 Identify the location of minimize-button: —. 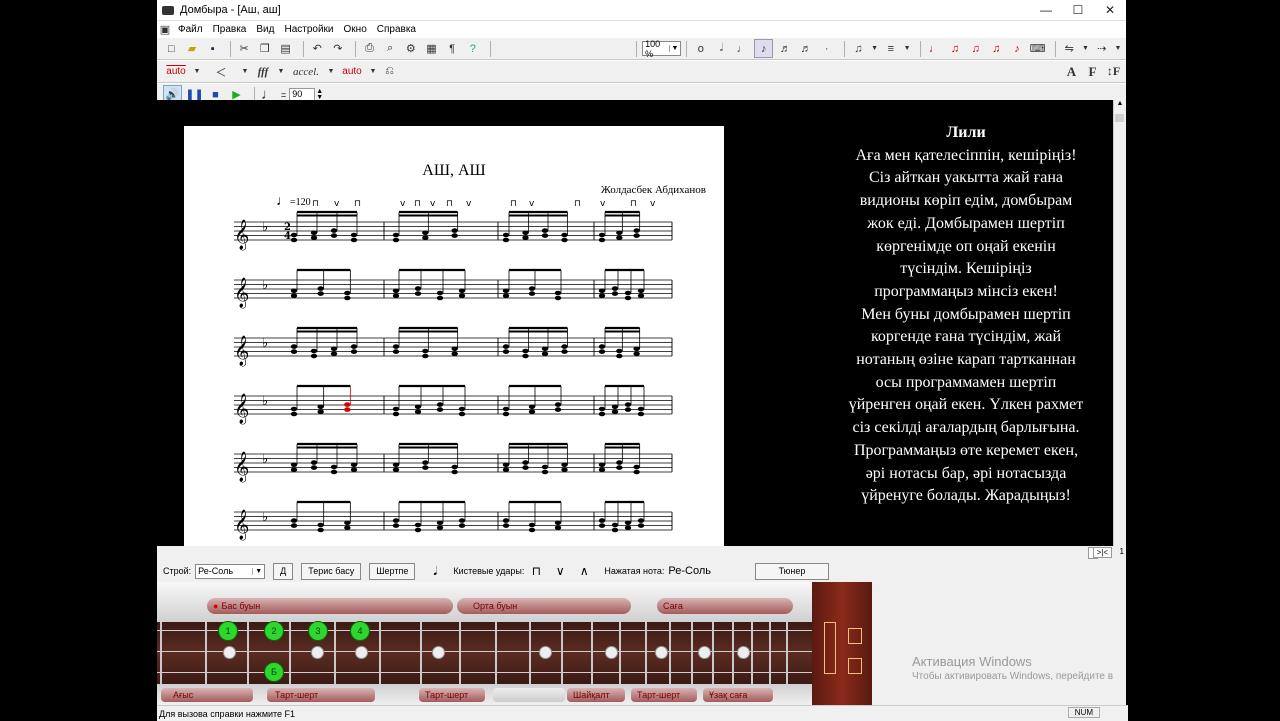
(1046, 10).